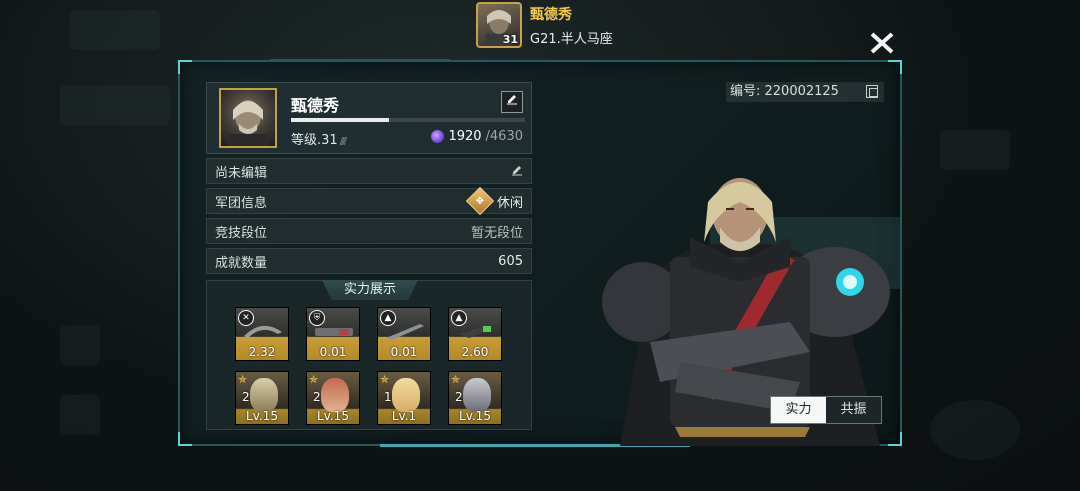 The height and width of the screenshot is (491, 1080). Describe the element at coordinates (369, 201) in the screenshot. I see `legion-info-row: 军团信息 ✥ 休闲` at that location.